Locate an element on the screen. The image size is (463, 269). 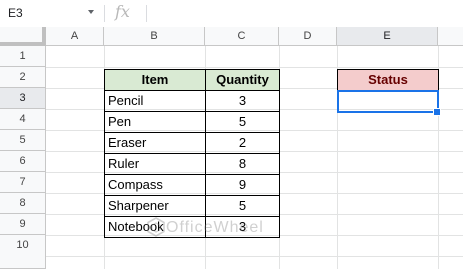
table-cell-item: Pencil is located at coordinates (155, 101).